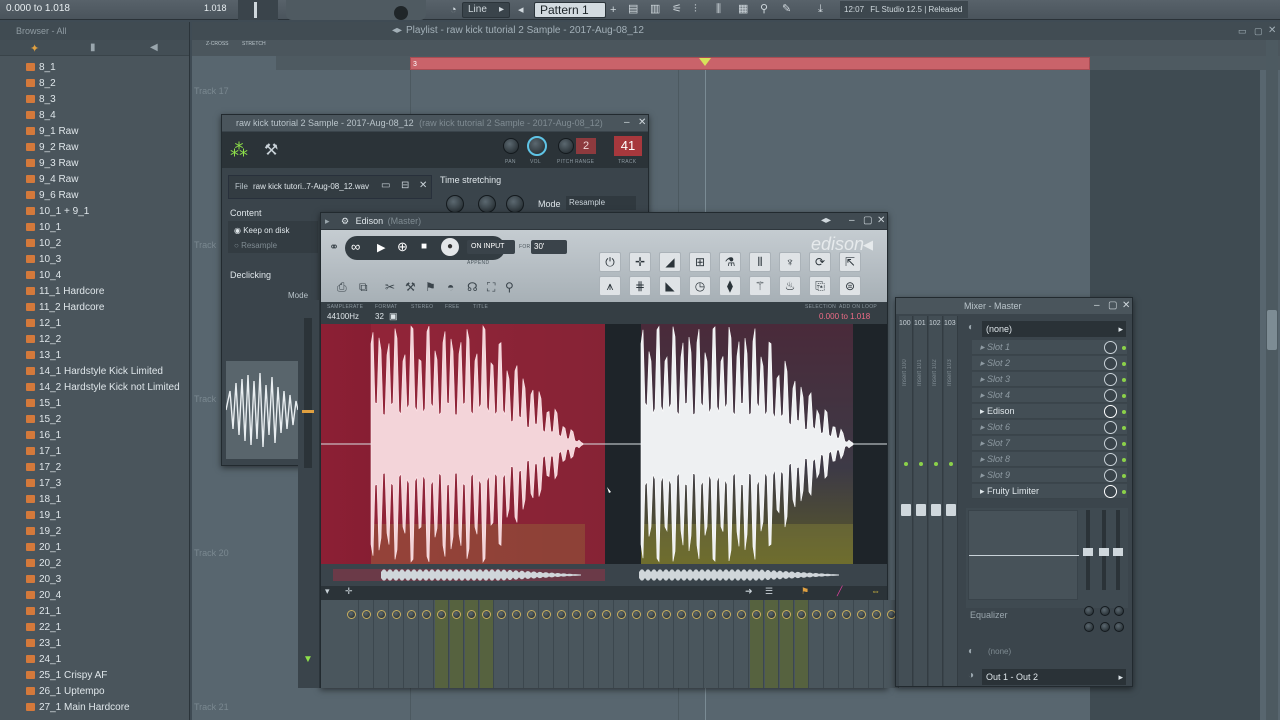  Describe the element at coordinates (537, 146) in the screenshot. I see `volume-knob` at that location.